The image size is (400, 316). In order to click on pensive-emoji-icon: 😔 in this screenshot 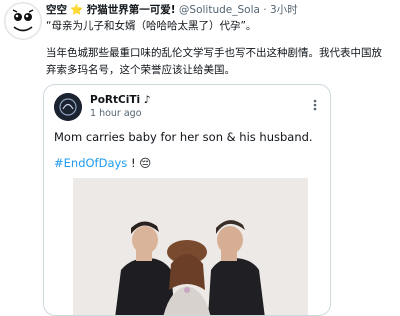, I will do `click(145, 163)`.